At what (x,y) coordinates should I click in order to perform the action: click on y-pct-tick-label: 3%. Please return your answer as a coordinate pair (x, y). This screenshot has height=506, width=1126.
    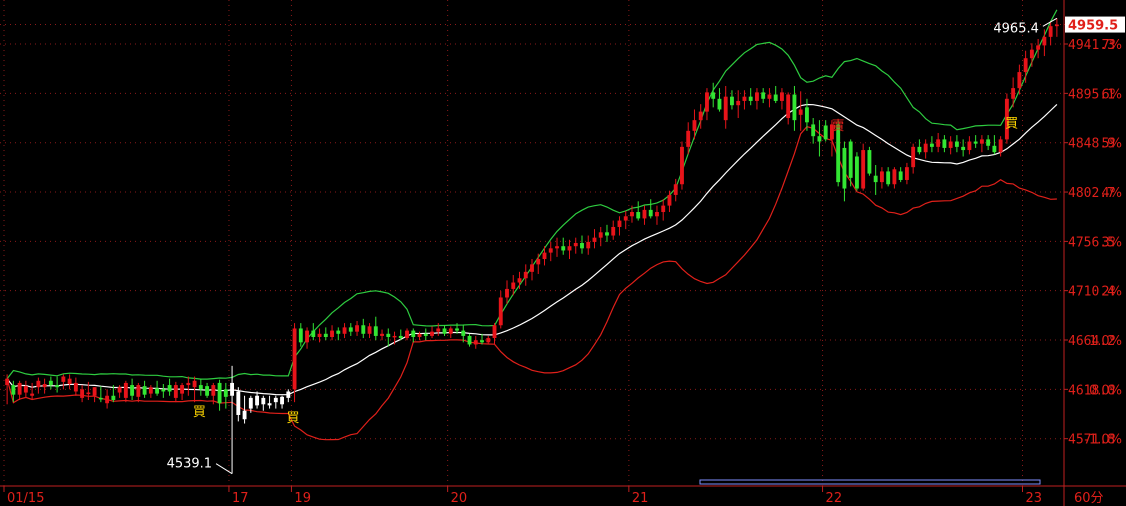
    Looking at the image, I should click on (1111, 242).